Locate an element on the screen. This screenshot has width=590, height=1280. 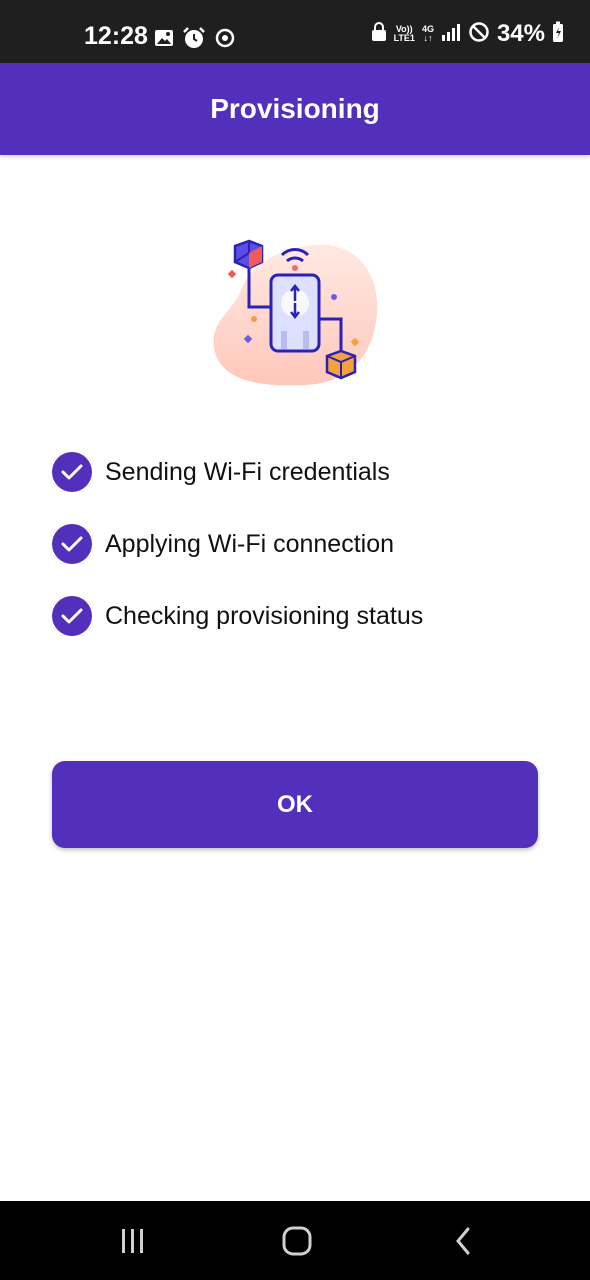
step-label: Checking provisioning status is located at coordinates (264, 615).